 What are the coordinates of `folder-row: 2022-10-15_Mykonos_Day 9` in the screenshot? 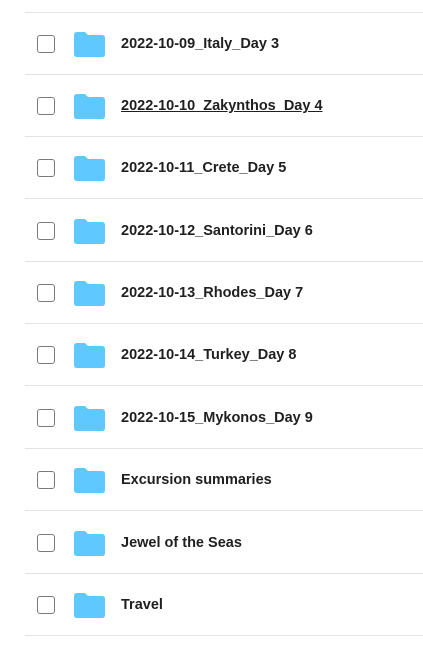 It's located at (211, 418).